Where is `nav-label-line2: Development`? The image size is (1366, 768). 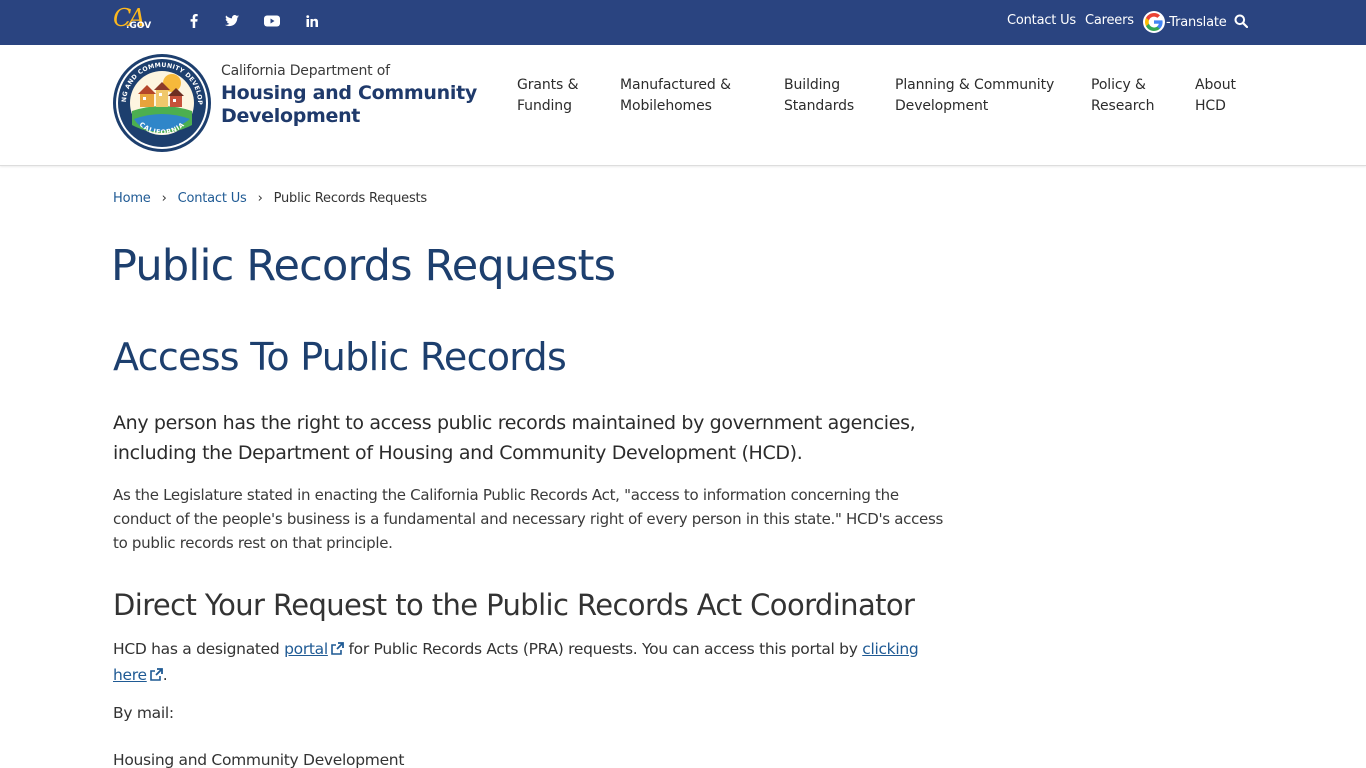
nav-label-line2: Development is located at coordinates (942, 106).